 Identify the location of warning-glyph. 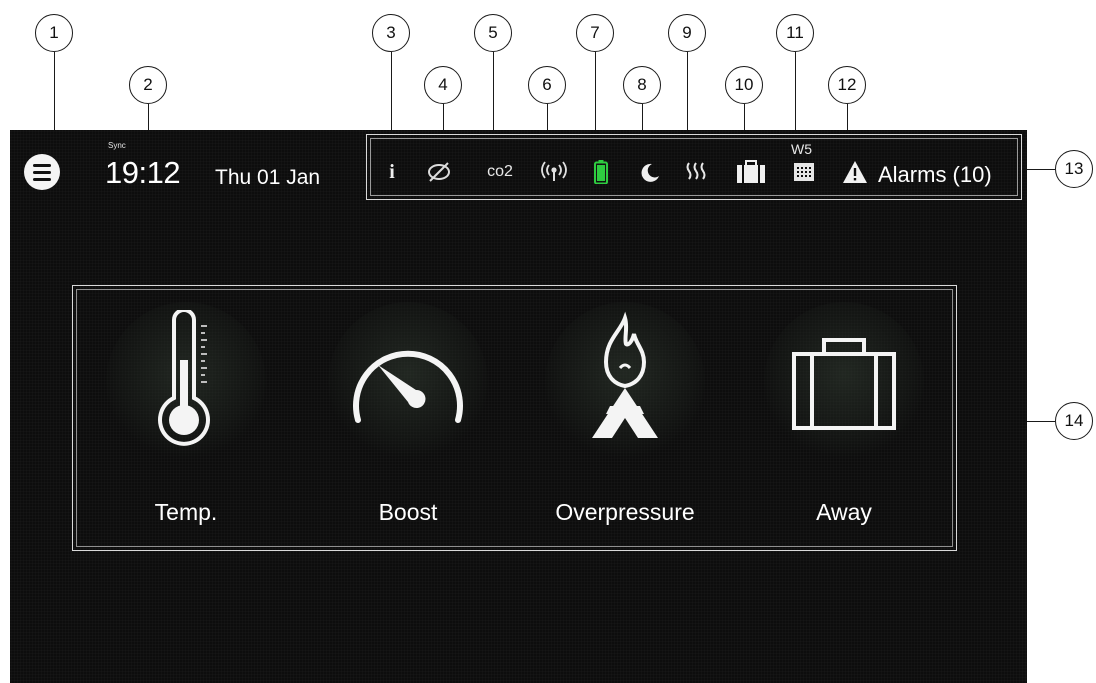
(855, 172).